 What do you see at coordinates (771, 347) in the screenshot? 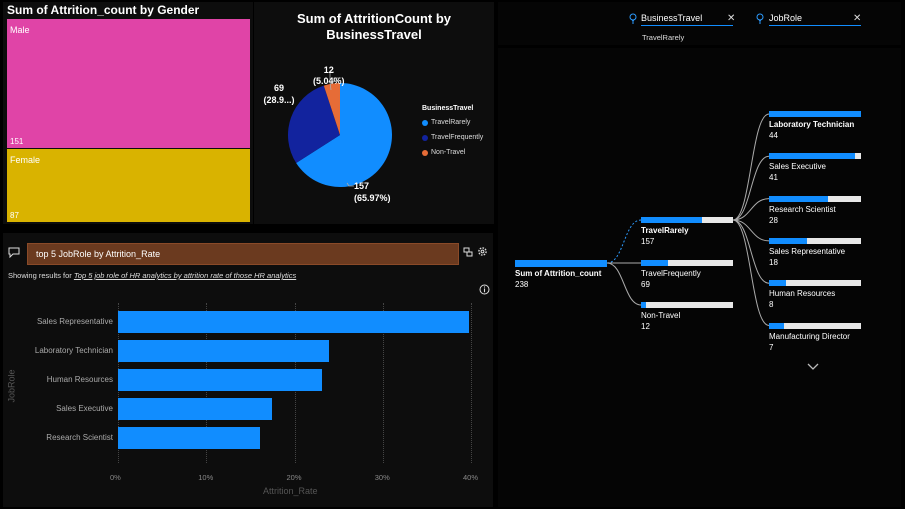
I see `decomp-l2-manufacturingdirector-value: 7` at bounding box center [771, 347].